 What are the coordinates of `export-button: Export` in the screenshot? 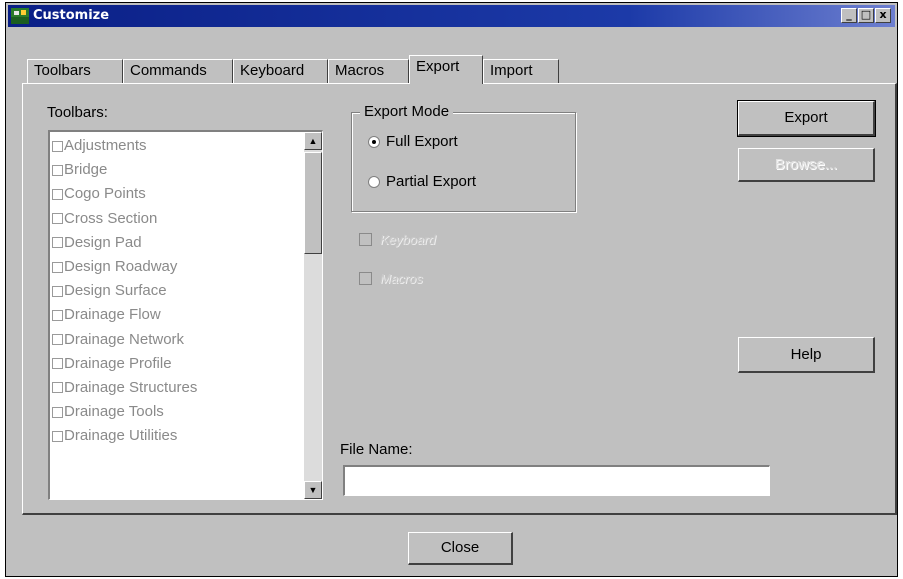 It's located at (806, 118).